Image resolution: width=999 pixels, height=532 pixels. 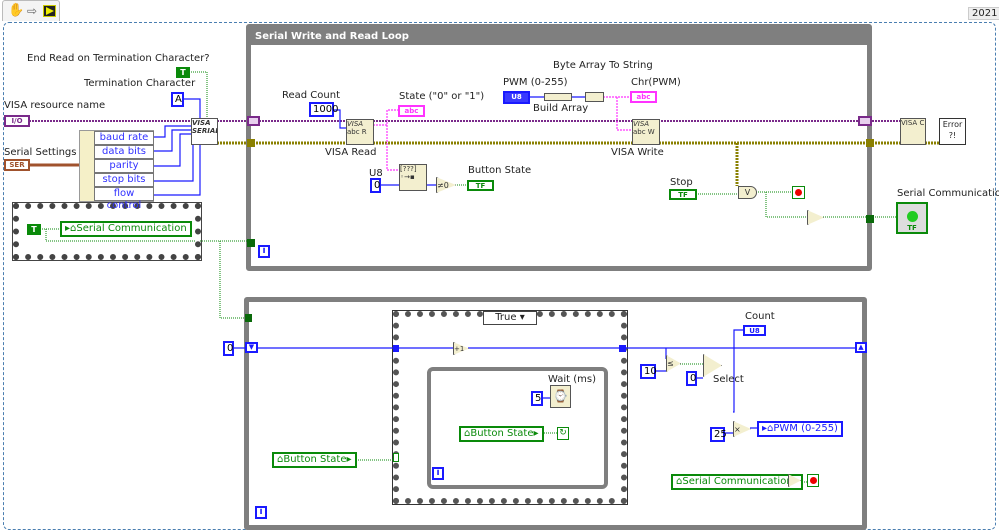 What do you see at coordinates (251, 243) in the screenshot?
I see `bool-tunnel-in` at bounding box center [251, 243].